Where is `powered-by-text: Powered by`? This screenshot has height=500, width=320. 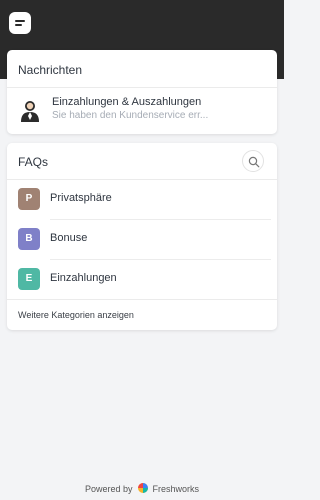
powered-by-text: Powered by is located at coordinates (108, 489).